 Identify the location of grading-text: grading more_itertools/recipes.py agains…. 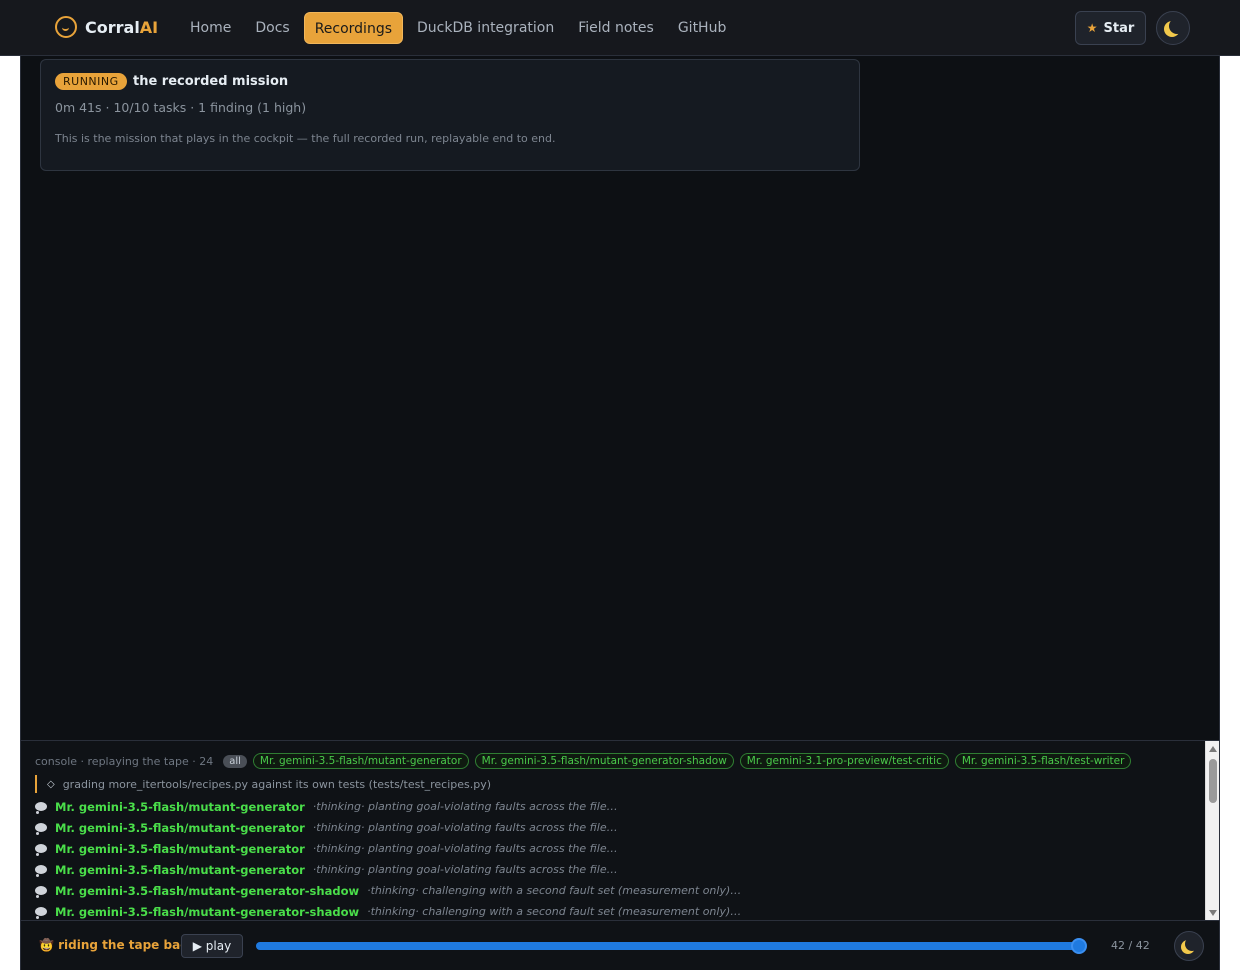
(277, 784).